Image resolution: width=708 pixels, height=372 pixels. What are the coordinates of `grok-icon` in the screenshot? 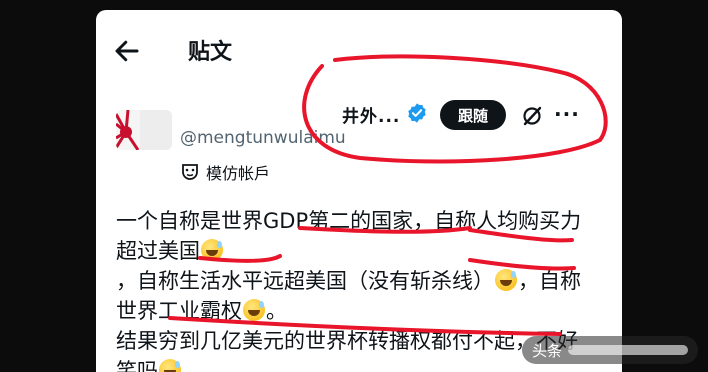 It's located at (532, 116).